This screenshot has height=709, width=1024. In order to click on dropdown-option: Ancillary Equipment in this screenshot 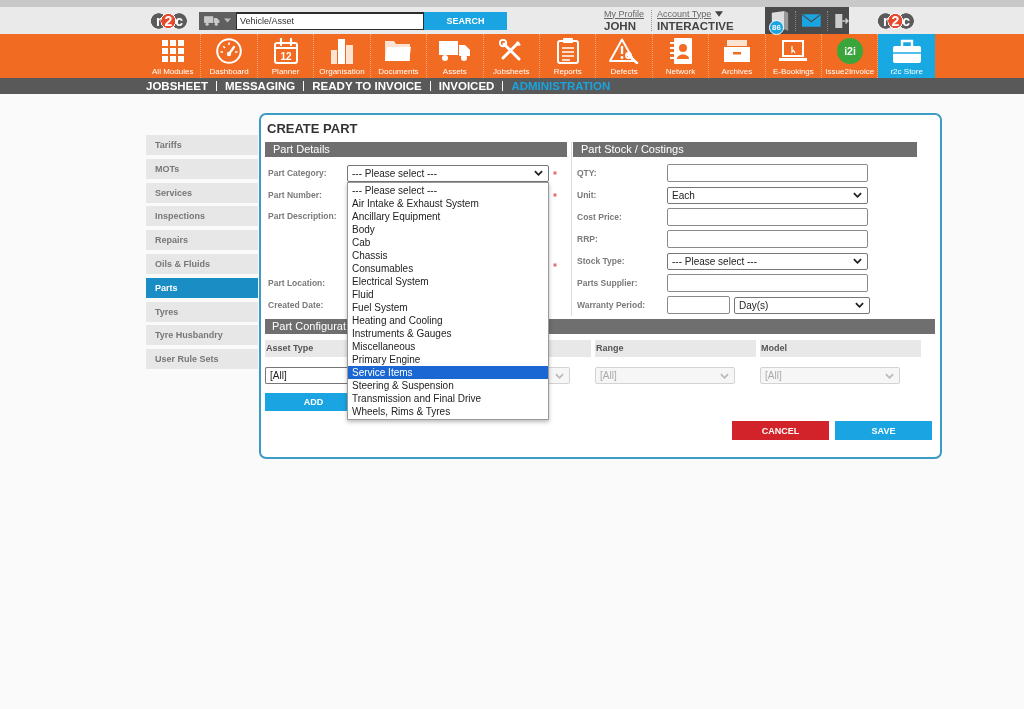, I will do `click(448, 216)`.